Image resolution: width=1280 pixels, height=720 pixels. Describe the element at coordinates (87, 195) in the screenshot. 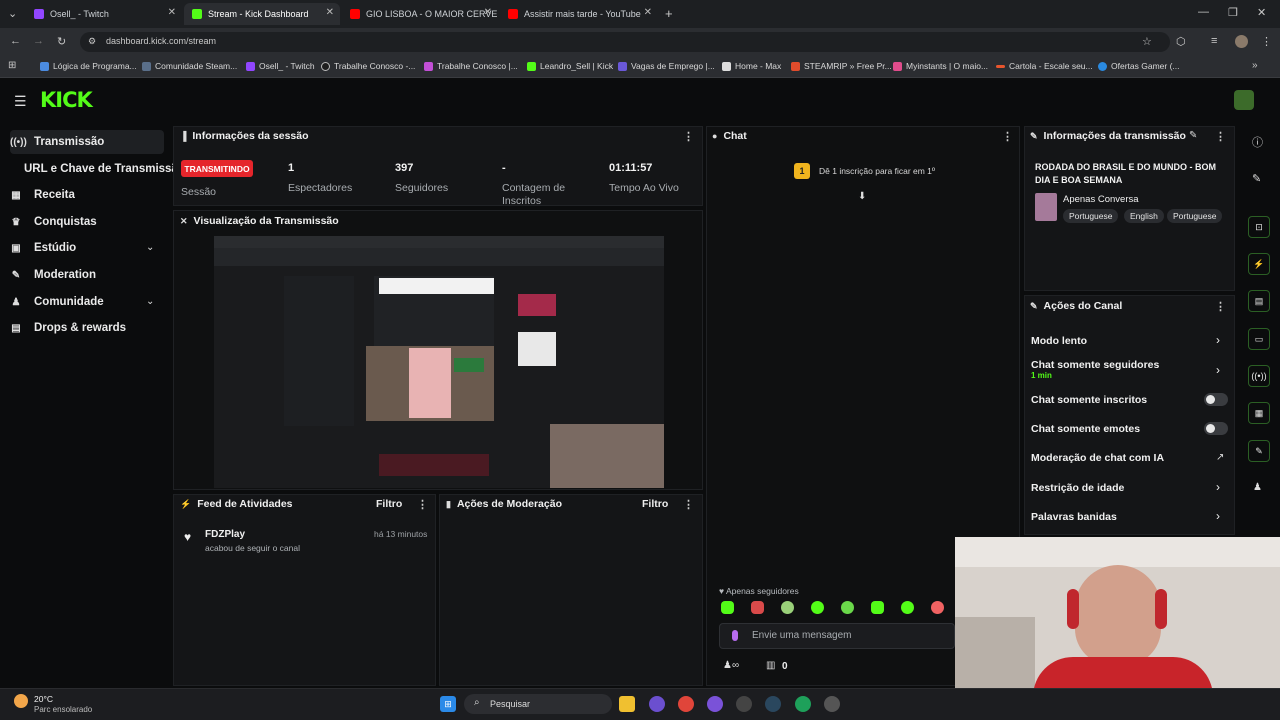

I see `sidebar-item-receita: ▦ Receita` at that location.